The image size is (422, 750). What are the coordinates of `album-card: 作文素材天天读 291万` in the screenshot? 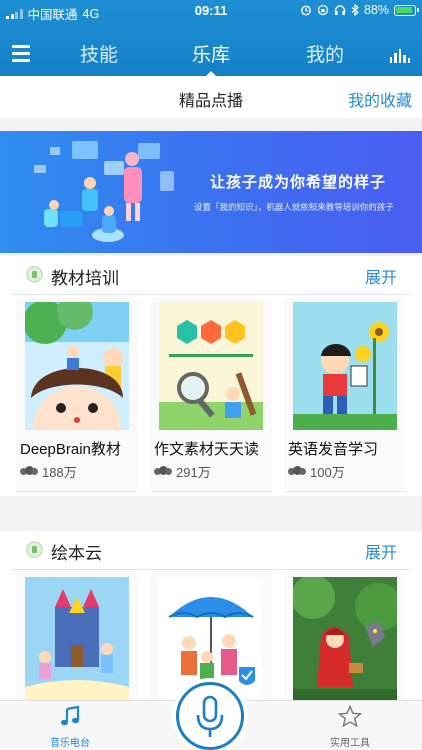 It's located at (211, 397).